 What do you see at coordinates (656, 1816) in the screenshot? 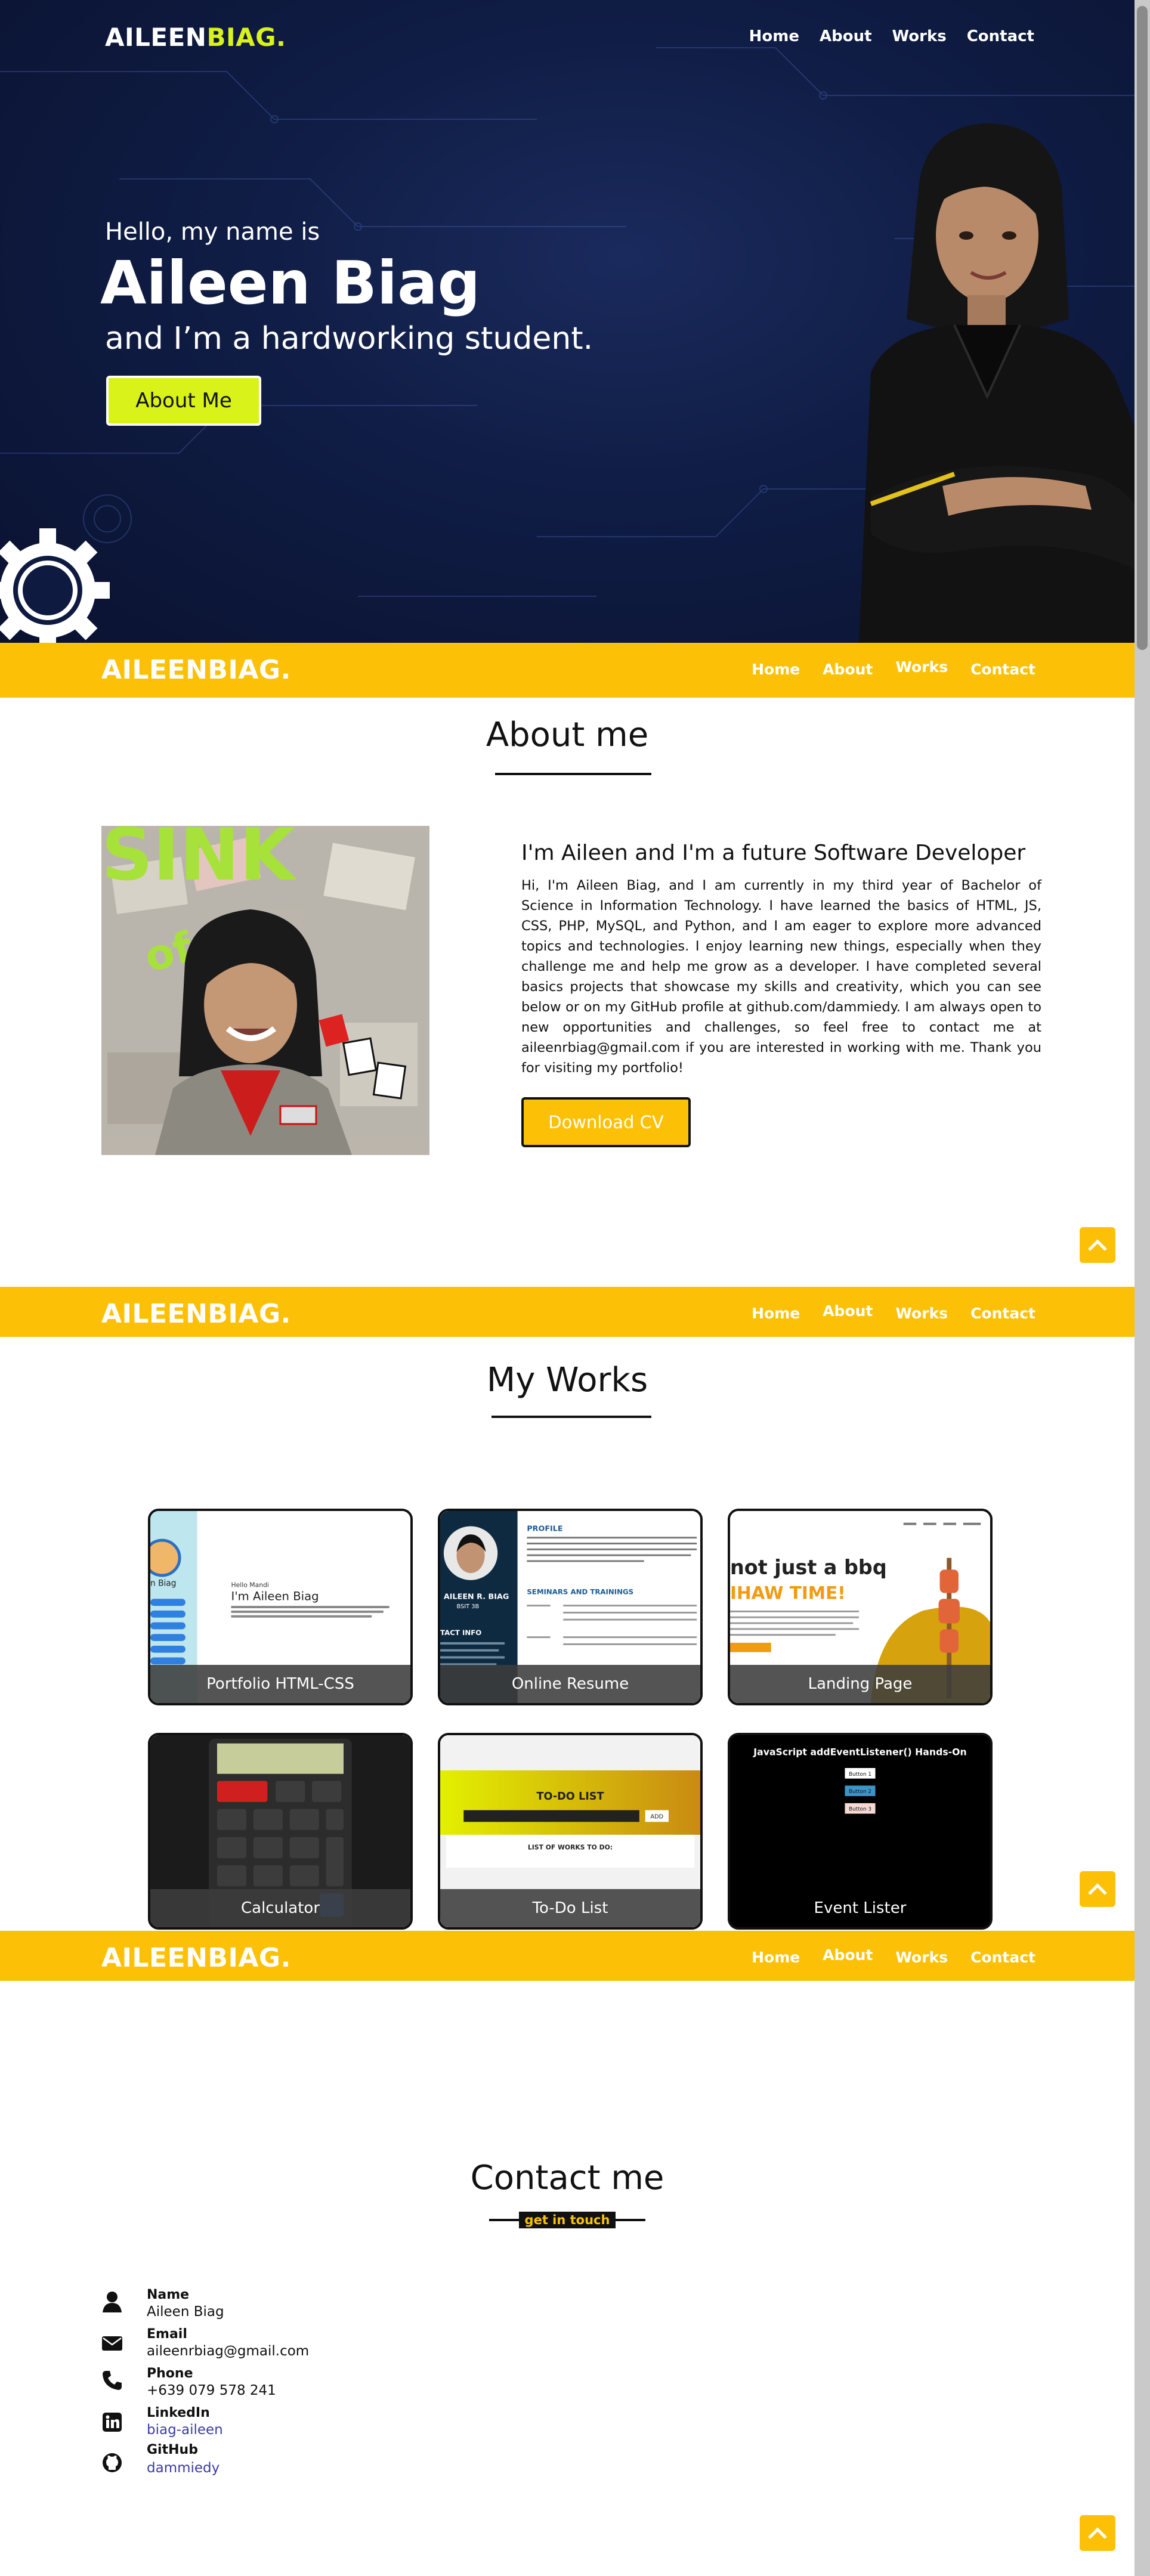
I see `todo-add-text: ADD` at bounding box center [656, 1816].